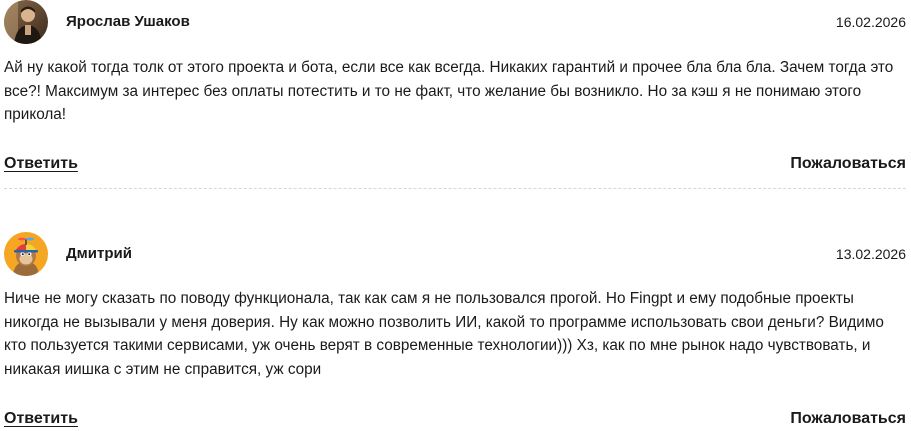  What do you see at coordinates (455, 188) in the screenshot?
I see `comment-divider` at bounding box center [455, 188].